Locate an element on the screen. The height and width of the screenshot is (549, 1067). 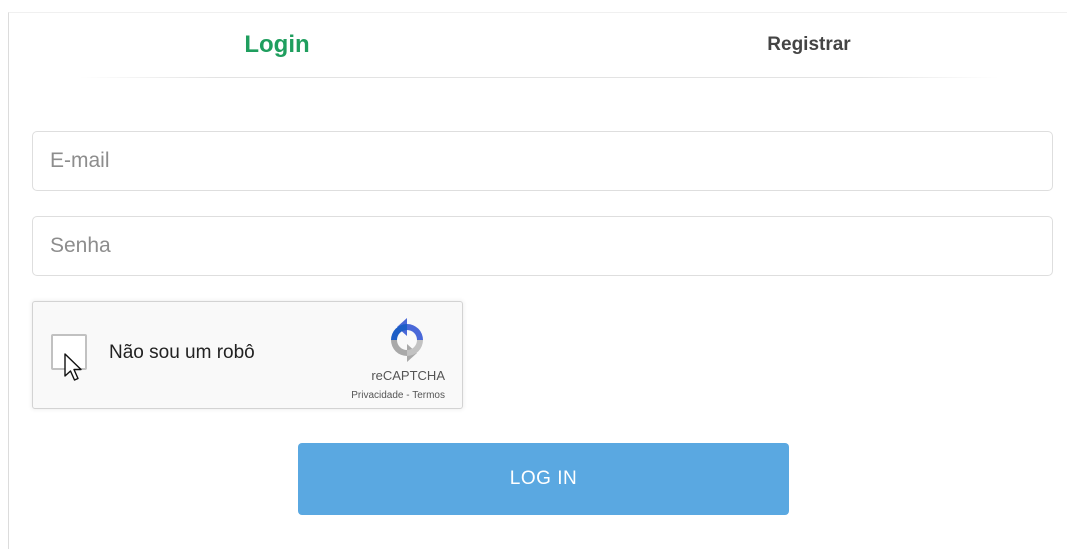
recaptcha-links: Privacidade - Termos is located at coordinates (379, 395).